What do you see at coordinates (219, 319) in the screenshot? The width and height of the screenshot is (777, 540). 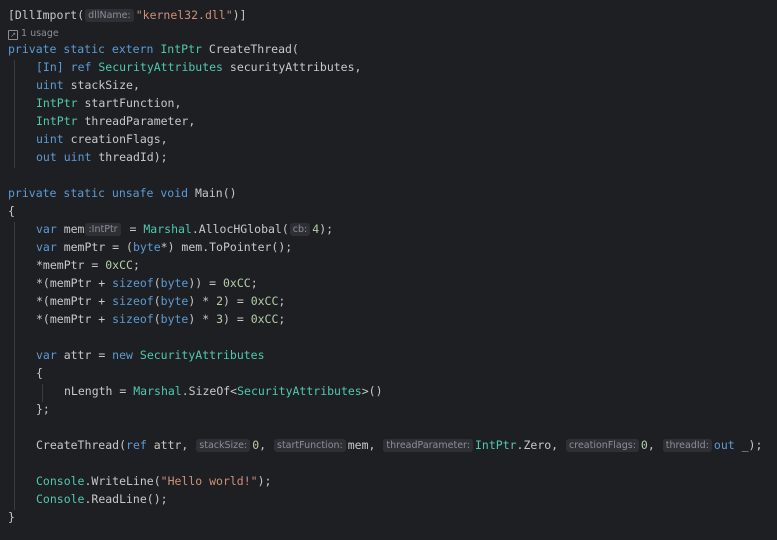 I see `number-literal: 3` at bounding box center [219, 319].